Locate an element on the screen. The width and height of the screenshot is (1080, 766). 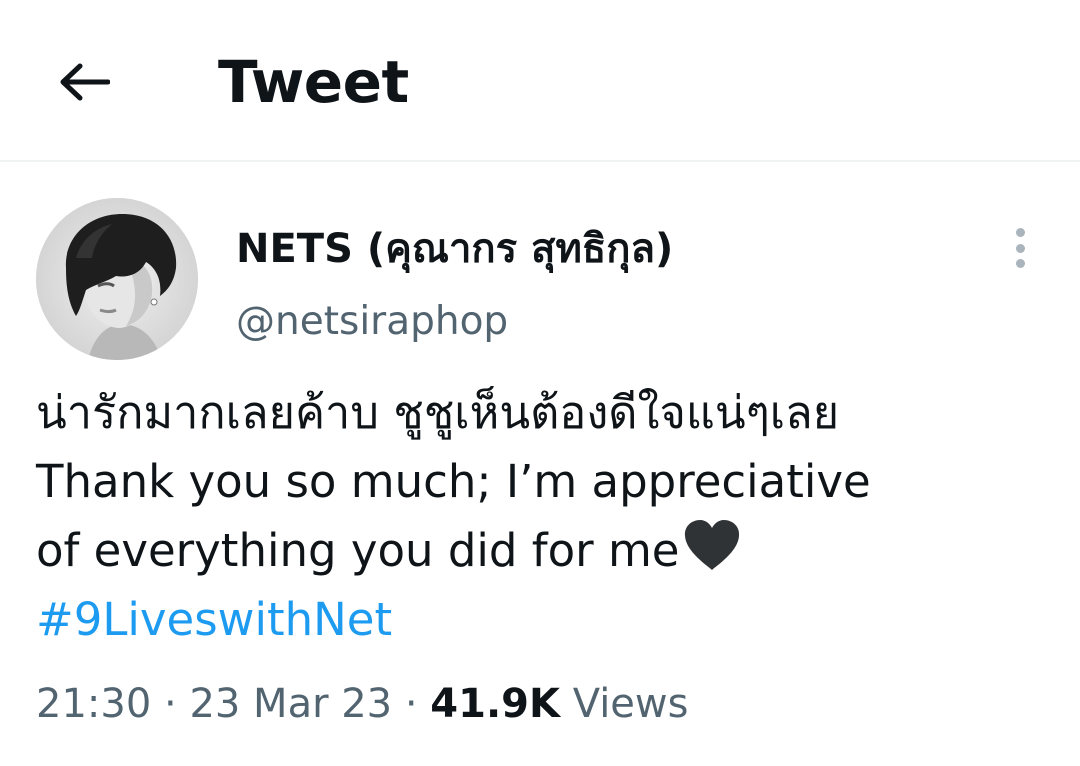
tweet-metadata: 21:30 · 23 Mar 23 · 41.9K Views is located at coordinates (362, 704).